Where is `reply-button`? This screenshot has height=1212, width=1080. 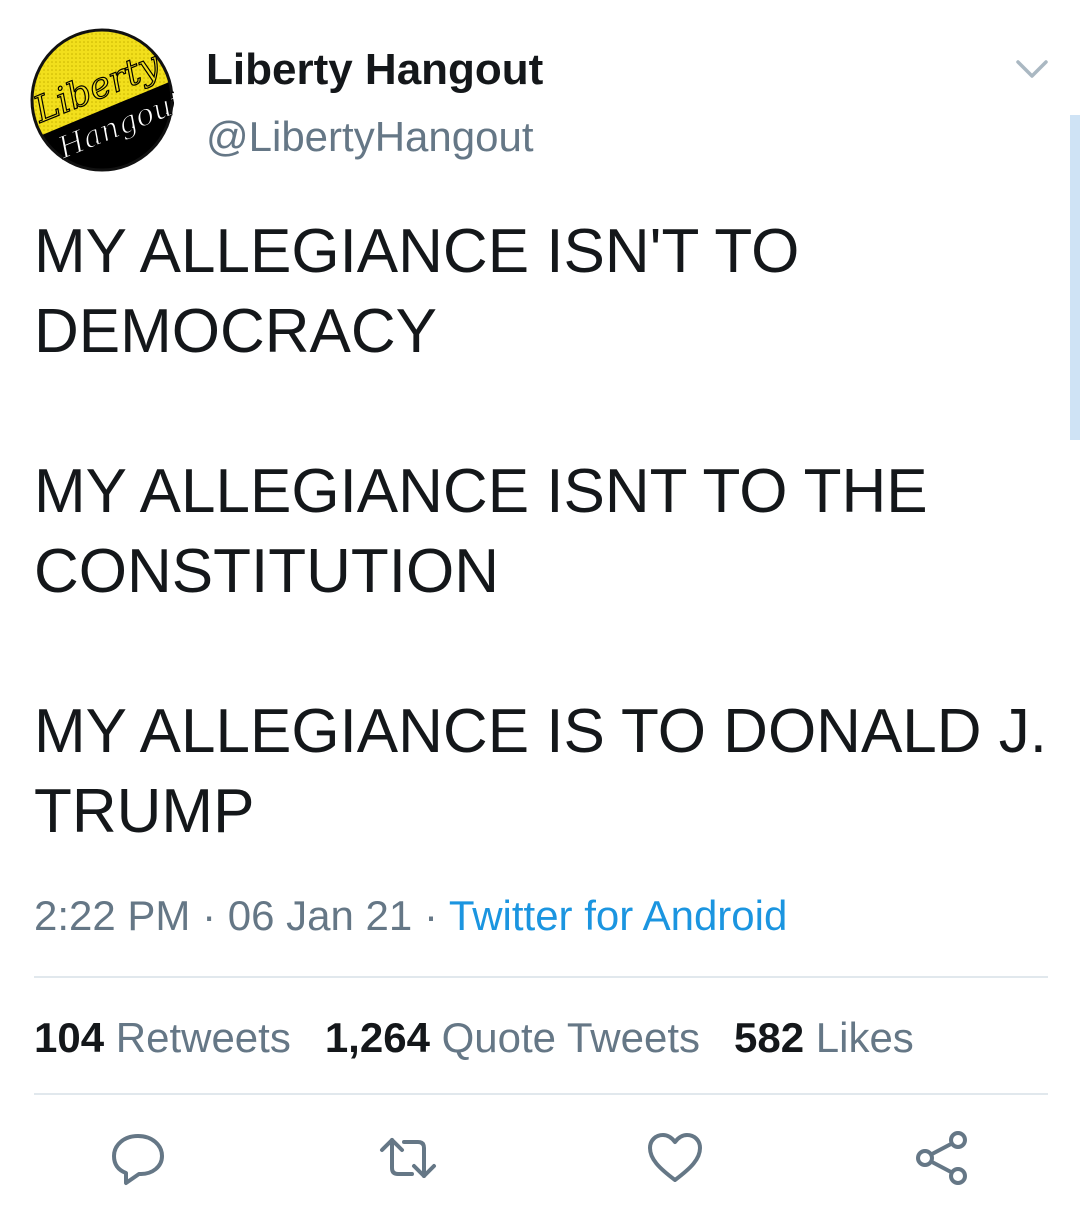
reply-button is located at coordinates (138, 1158).